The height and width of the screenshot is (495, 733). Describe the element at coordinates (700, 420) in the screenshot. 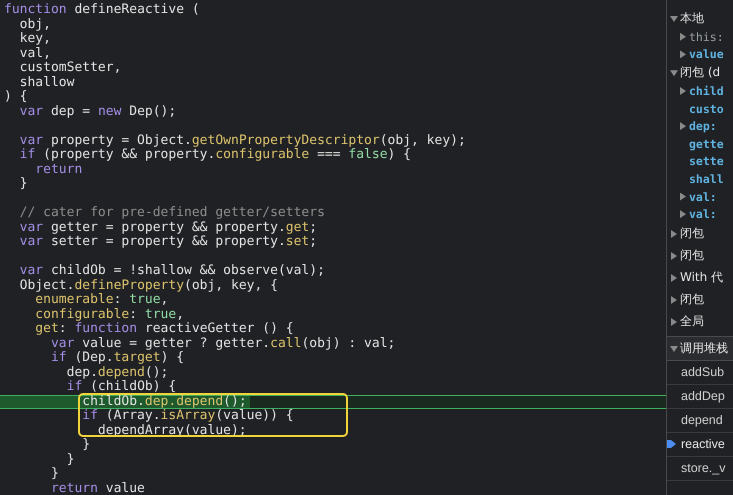

I see `call-stack-frame: depend` at that location.